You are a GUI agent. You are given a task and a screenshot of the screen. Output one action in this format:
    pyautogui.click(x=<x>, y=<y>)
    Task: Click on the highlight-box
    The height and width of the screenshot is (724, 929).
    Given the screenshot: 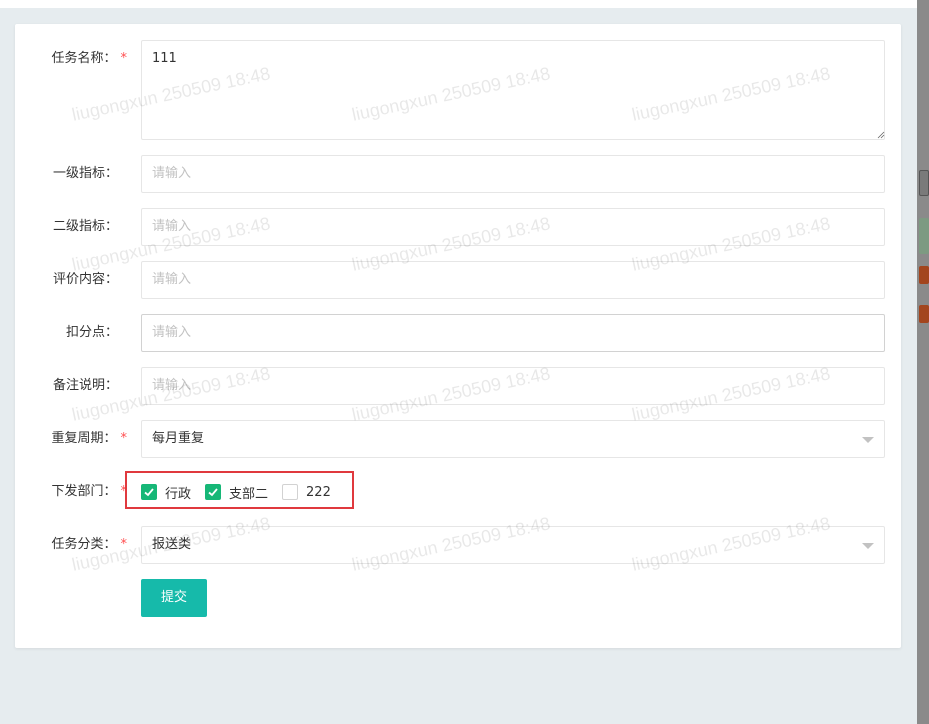 What is the action you would take?
    pyautogui.click(x=239, y=490)
    